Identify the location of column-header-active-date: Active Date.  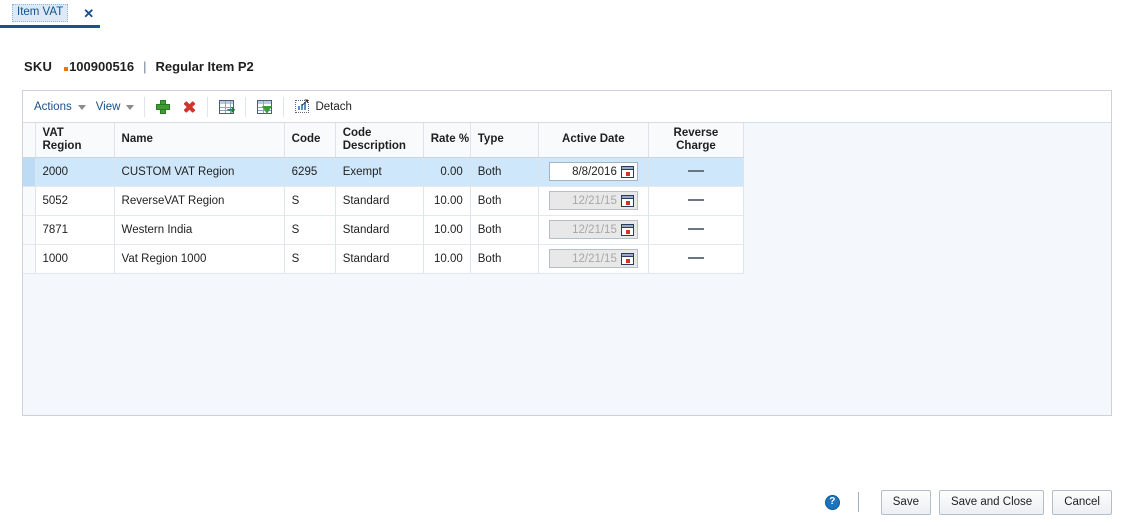
(593, 140).